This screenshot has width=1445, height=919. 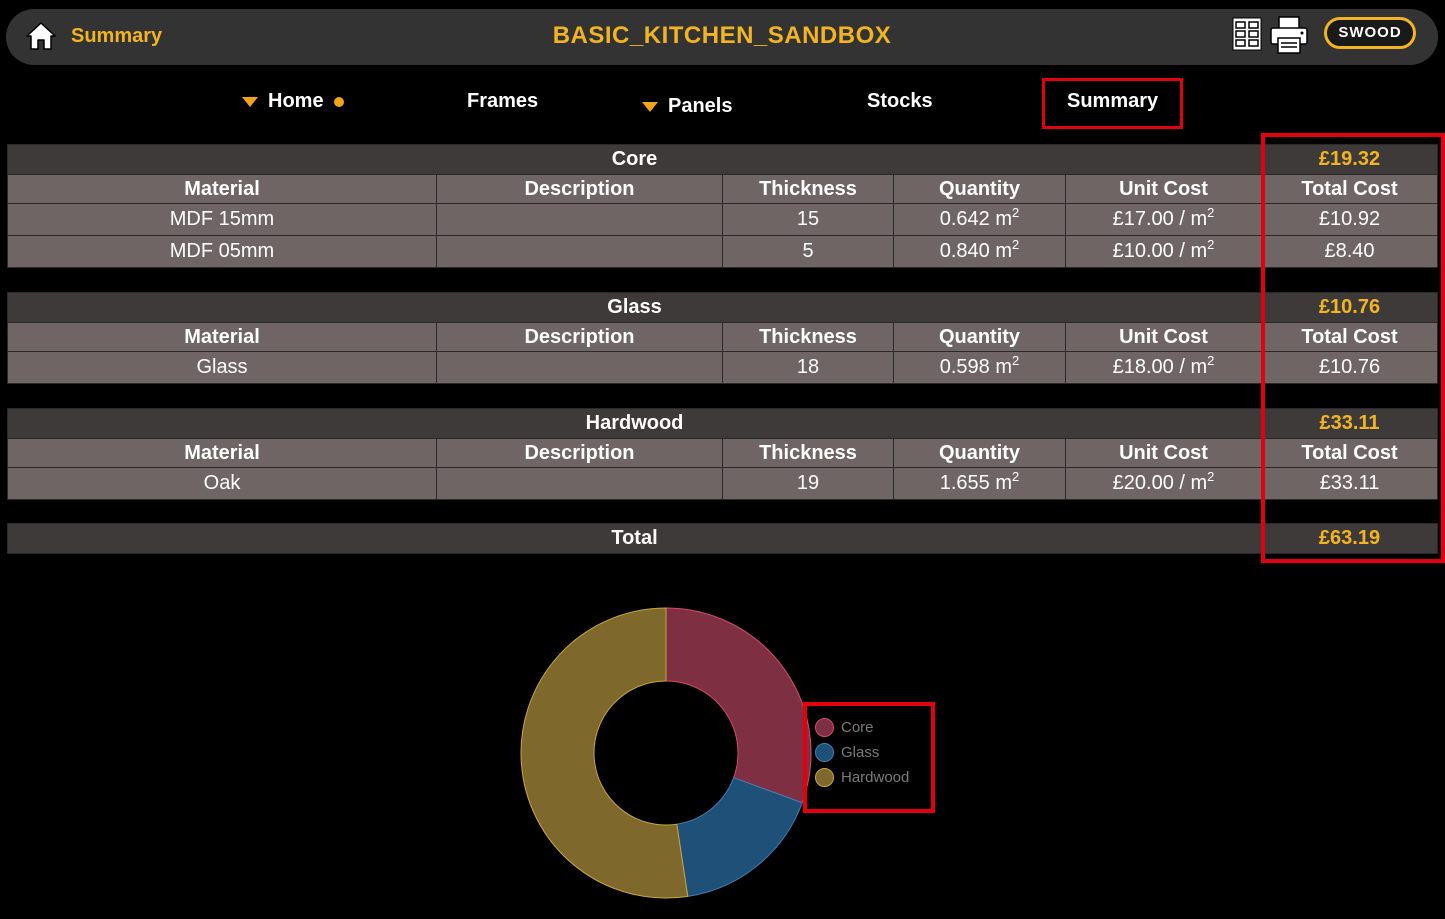 I want to click on nav-frames-label: Frames, so click(x=503, y=101).